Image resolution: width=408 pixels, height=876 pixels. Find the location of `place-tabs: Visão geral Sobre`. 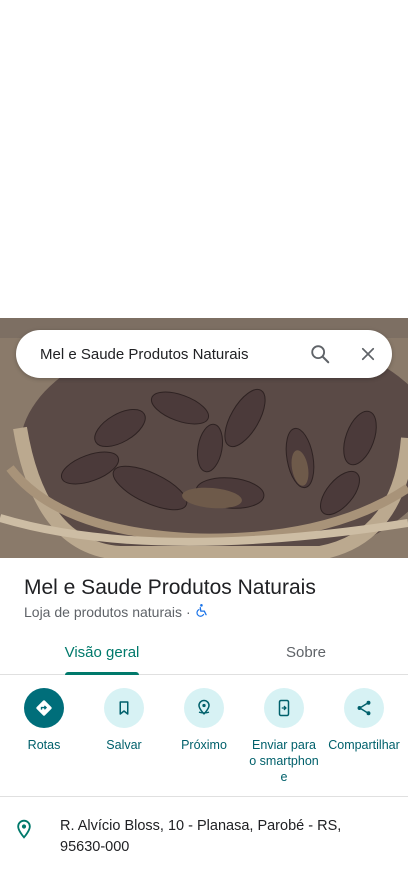

place-tabs: Visão geral Sobre is located at coordinates (204, 652).